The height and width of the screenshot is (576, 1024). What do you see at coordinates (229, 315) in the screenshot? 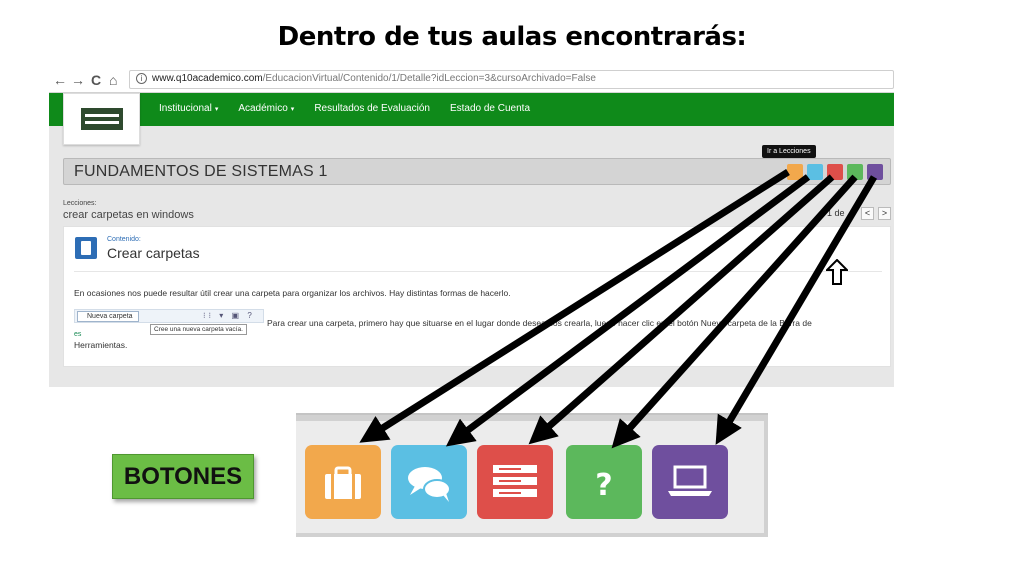
I see `toolbar-icons-image: ⁝⁝ ▾ ▣ ?` at bounding box center [229, 315].